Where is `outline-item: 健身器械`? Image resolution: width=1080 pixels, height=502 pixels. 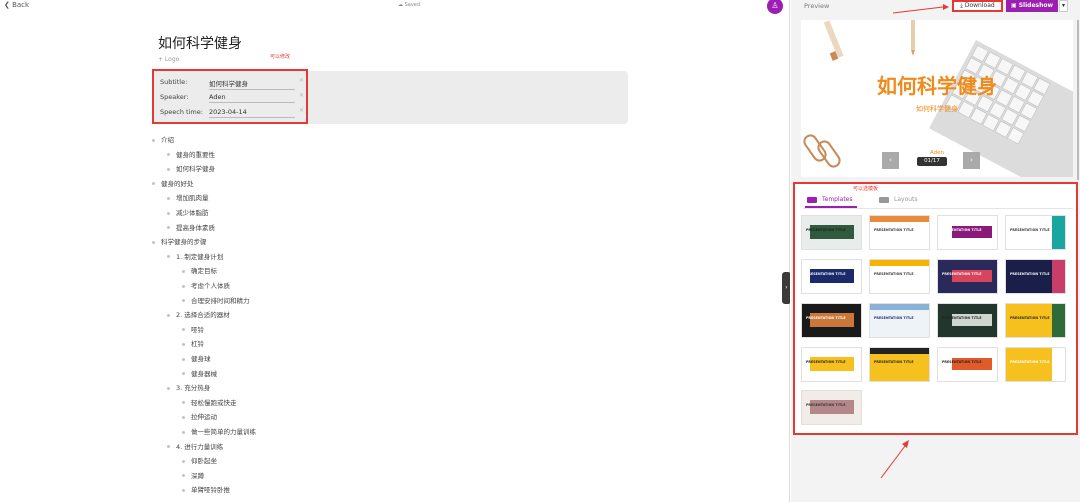
outline-item: 健身器械 is located at coordinates (199, 373).